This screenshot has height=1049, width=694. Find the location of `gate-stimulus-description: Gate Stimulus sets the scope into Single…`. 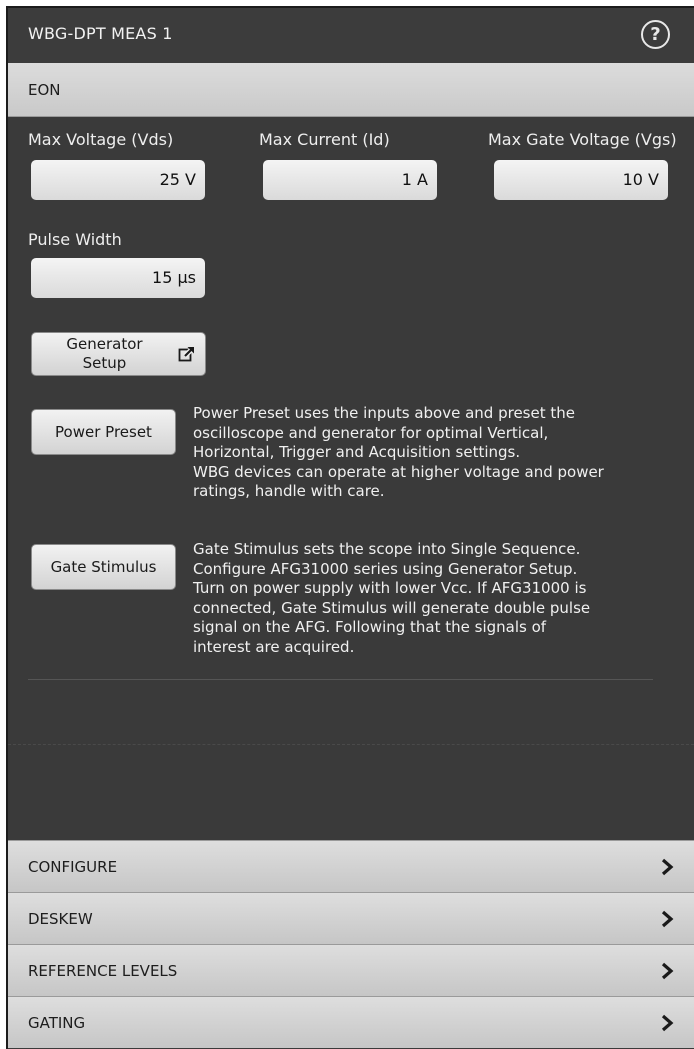

gate-stimulus-description: Gate Stimulus sets the scope into Single… is located at coordinates (433, 598).